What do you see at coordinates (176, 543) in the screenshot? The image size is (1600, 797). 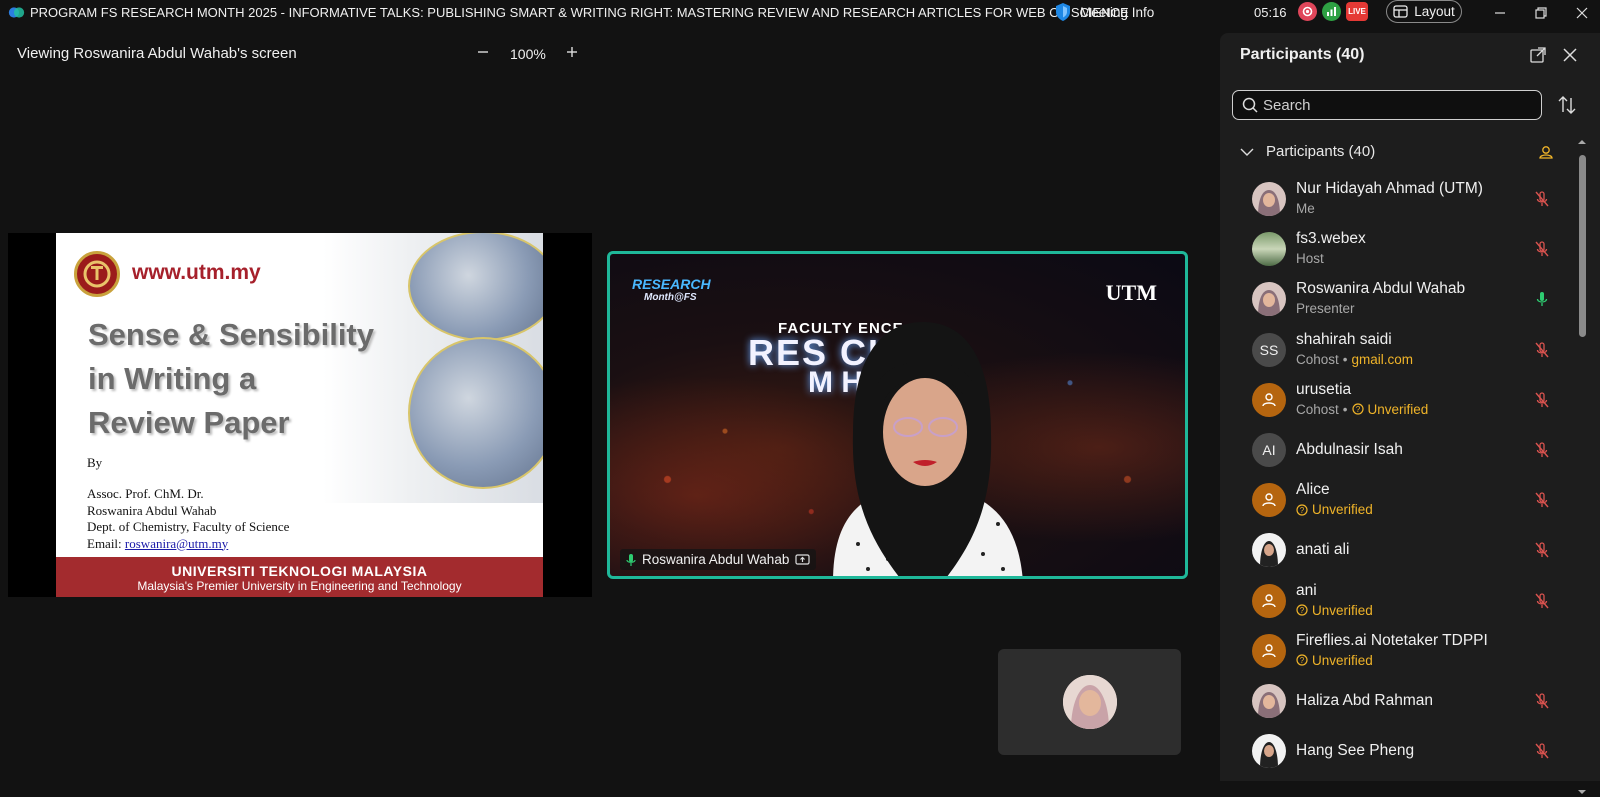 I see `author-email-link: roswanira@utm.my` at bounding box center [176, 543].